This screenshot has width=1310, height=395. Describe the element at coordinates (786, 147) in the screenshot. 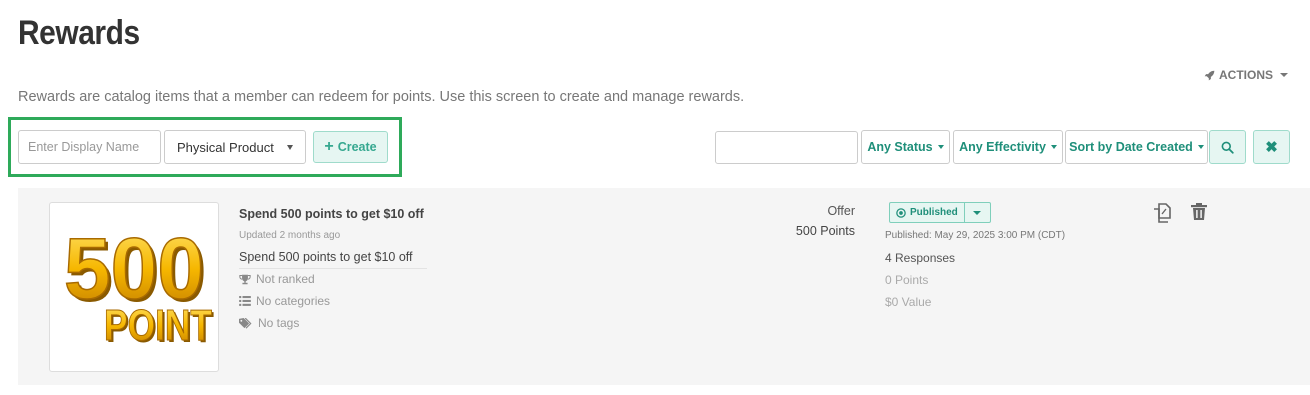

I see `search-input` at that location.